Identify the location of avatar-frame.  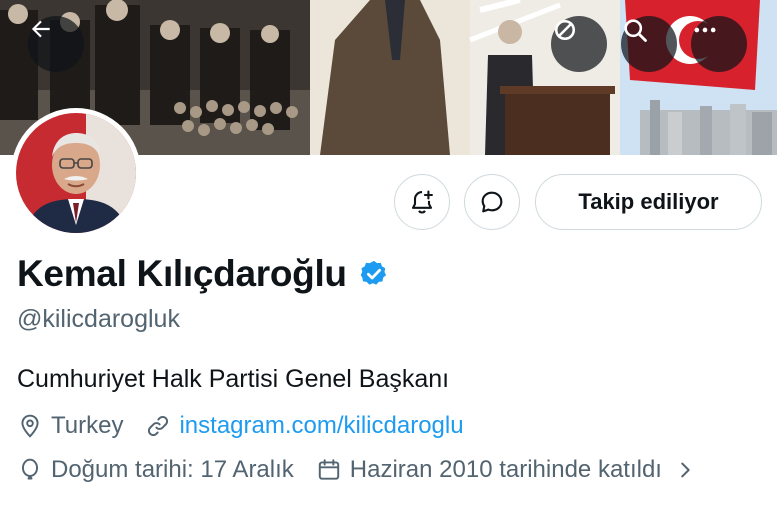
(76, 173).